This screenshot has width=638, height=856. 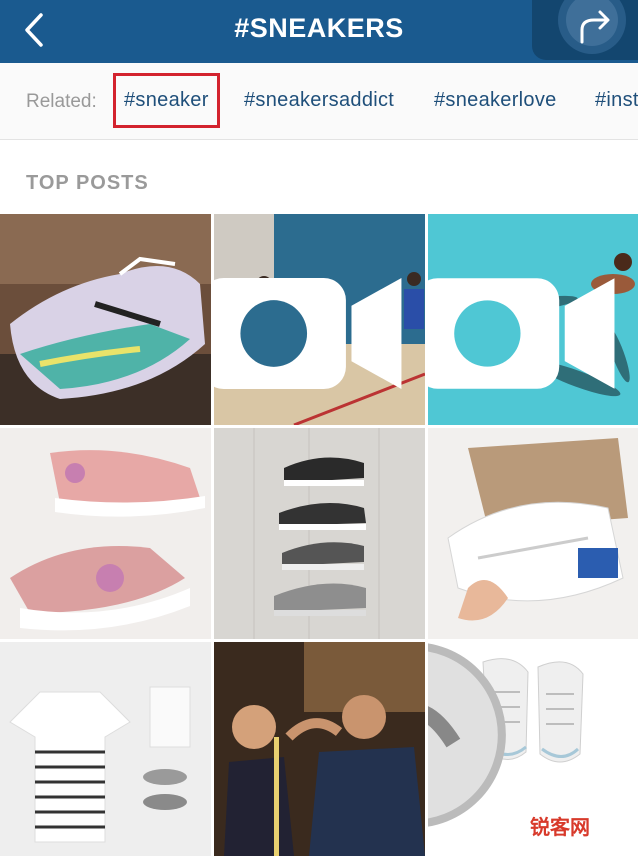 I want to click on header-bar: #SNEAKERS, so click(x=319, y=31).